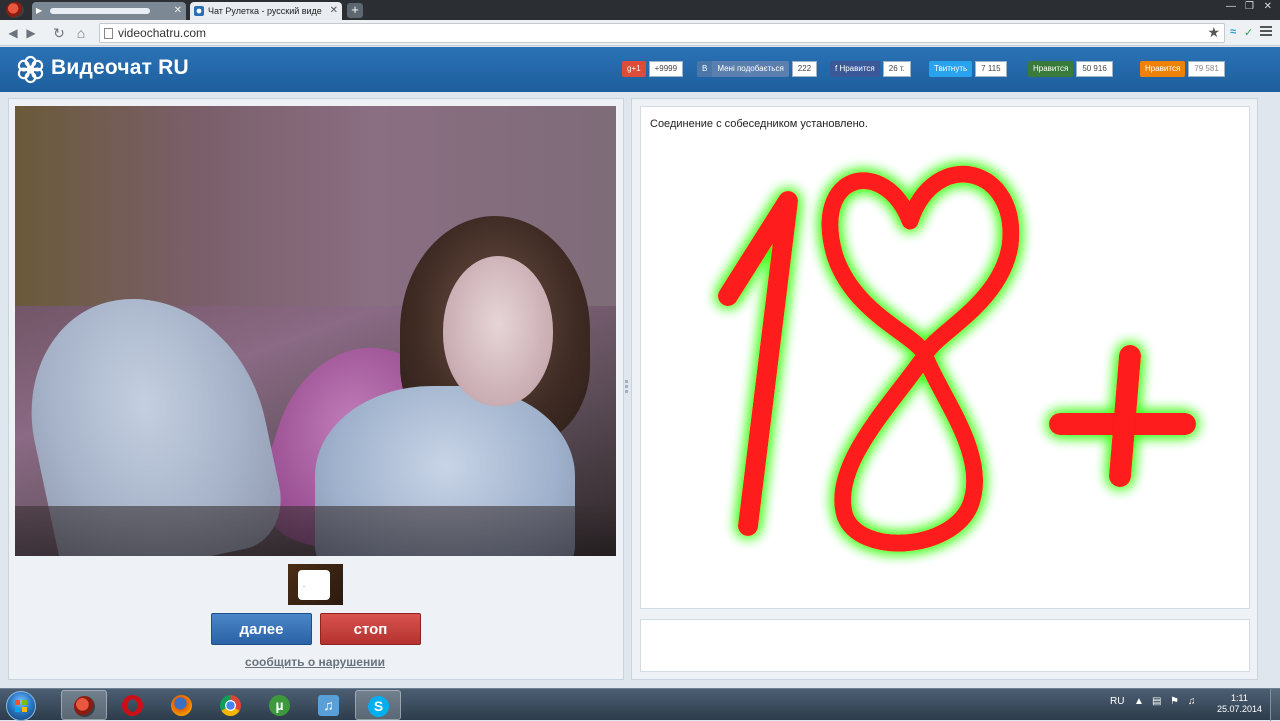 This screenshot has height=721, width=1280. Describe the element at coordinates (666, 69) in the screenshot. I see `gplus-count: +9999` at that location.